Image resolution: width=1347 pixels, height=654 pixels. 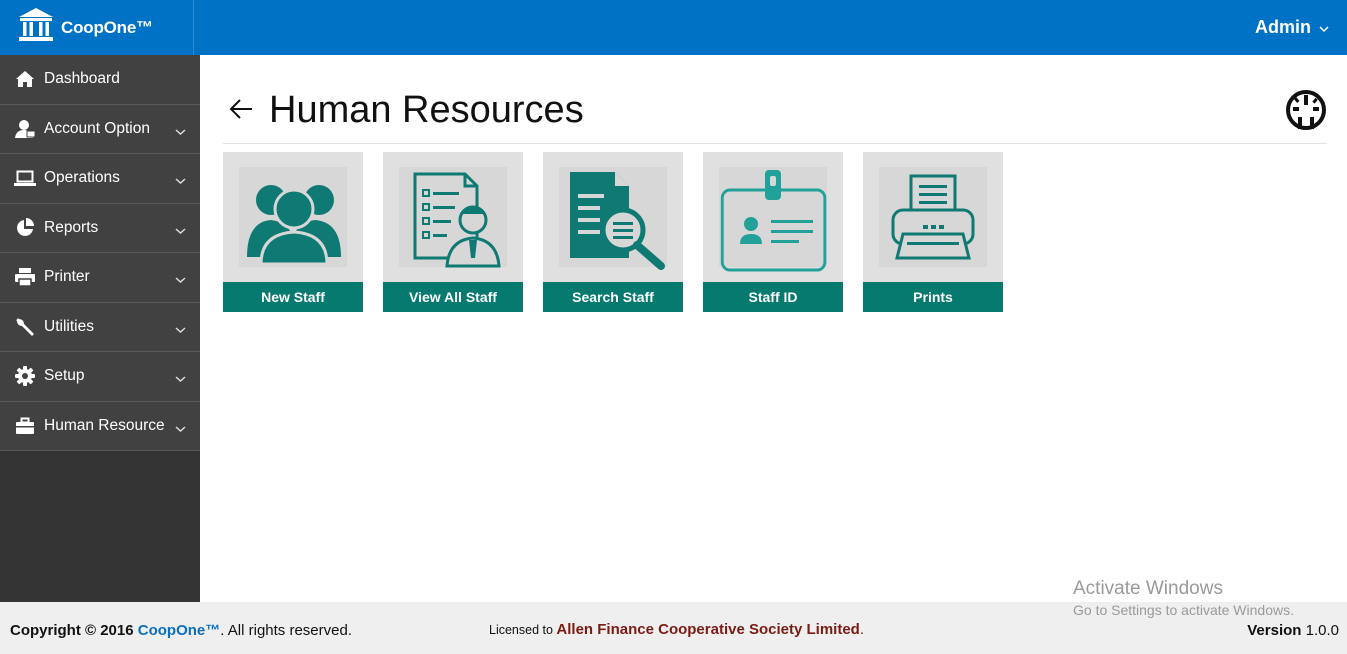 I want to click on tile-new-staff: New Staff, so click(x=293, y=232).